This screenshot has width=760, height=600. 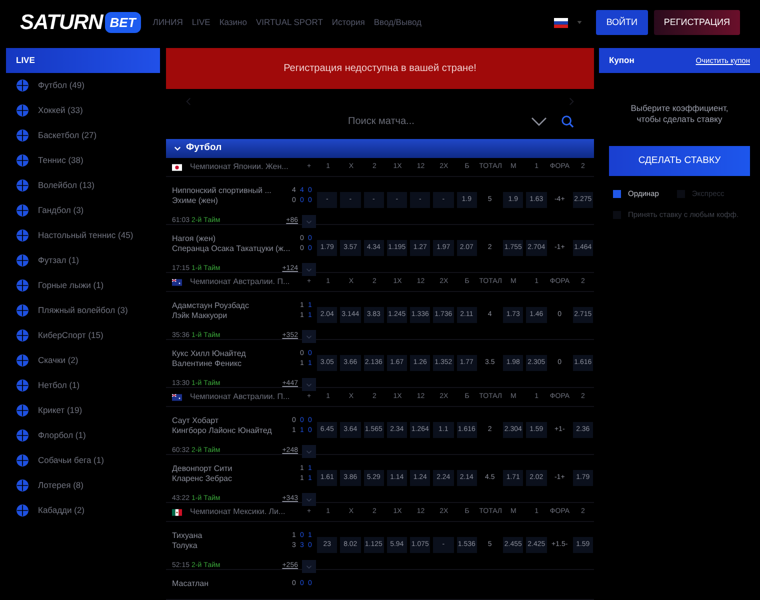 I want to click on chevron-down-icon, so click(x=539, y=121).